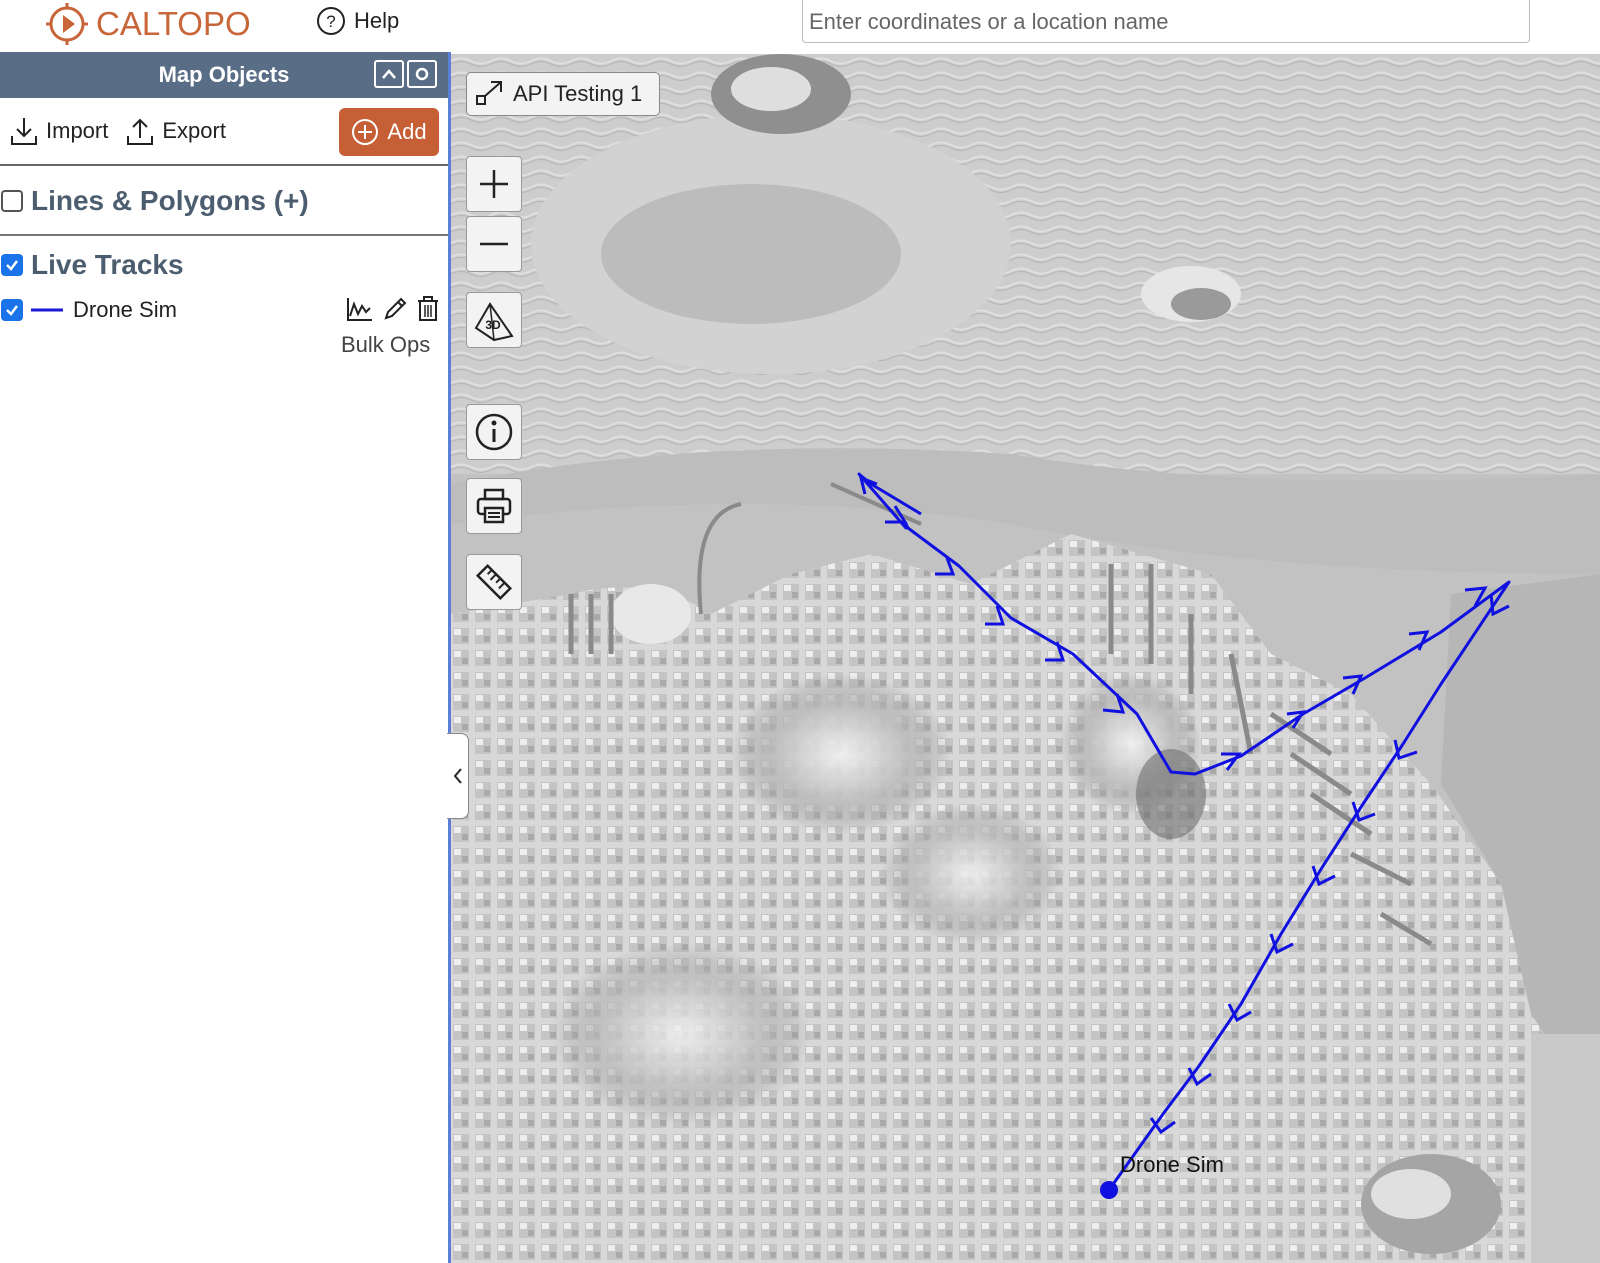  Describe the element at coordinates (107, 265) in the screenshot. I see `live-tracks-title: Live Tracks` at that location.